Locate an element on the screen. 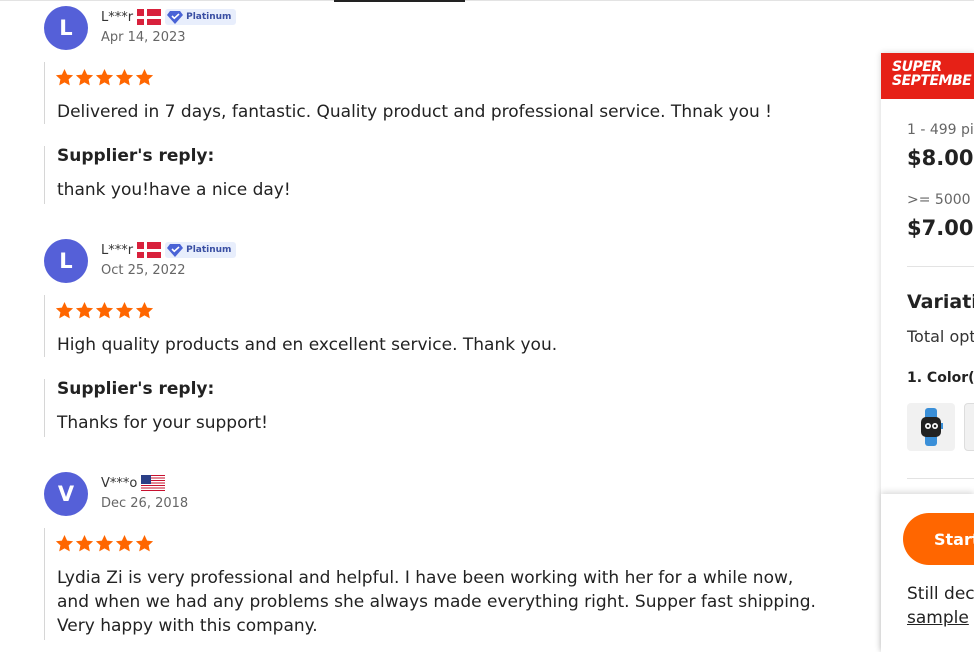 The image size is (974, 652). promo-banner: SUPER SEPTEMBE is located at coordinates (927, 76).